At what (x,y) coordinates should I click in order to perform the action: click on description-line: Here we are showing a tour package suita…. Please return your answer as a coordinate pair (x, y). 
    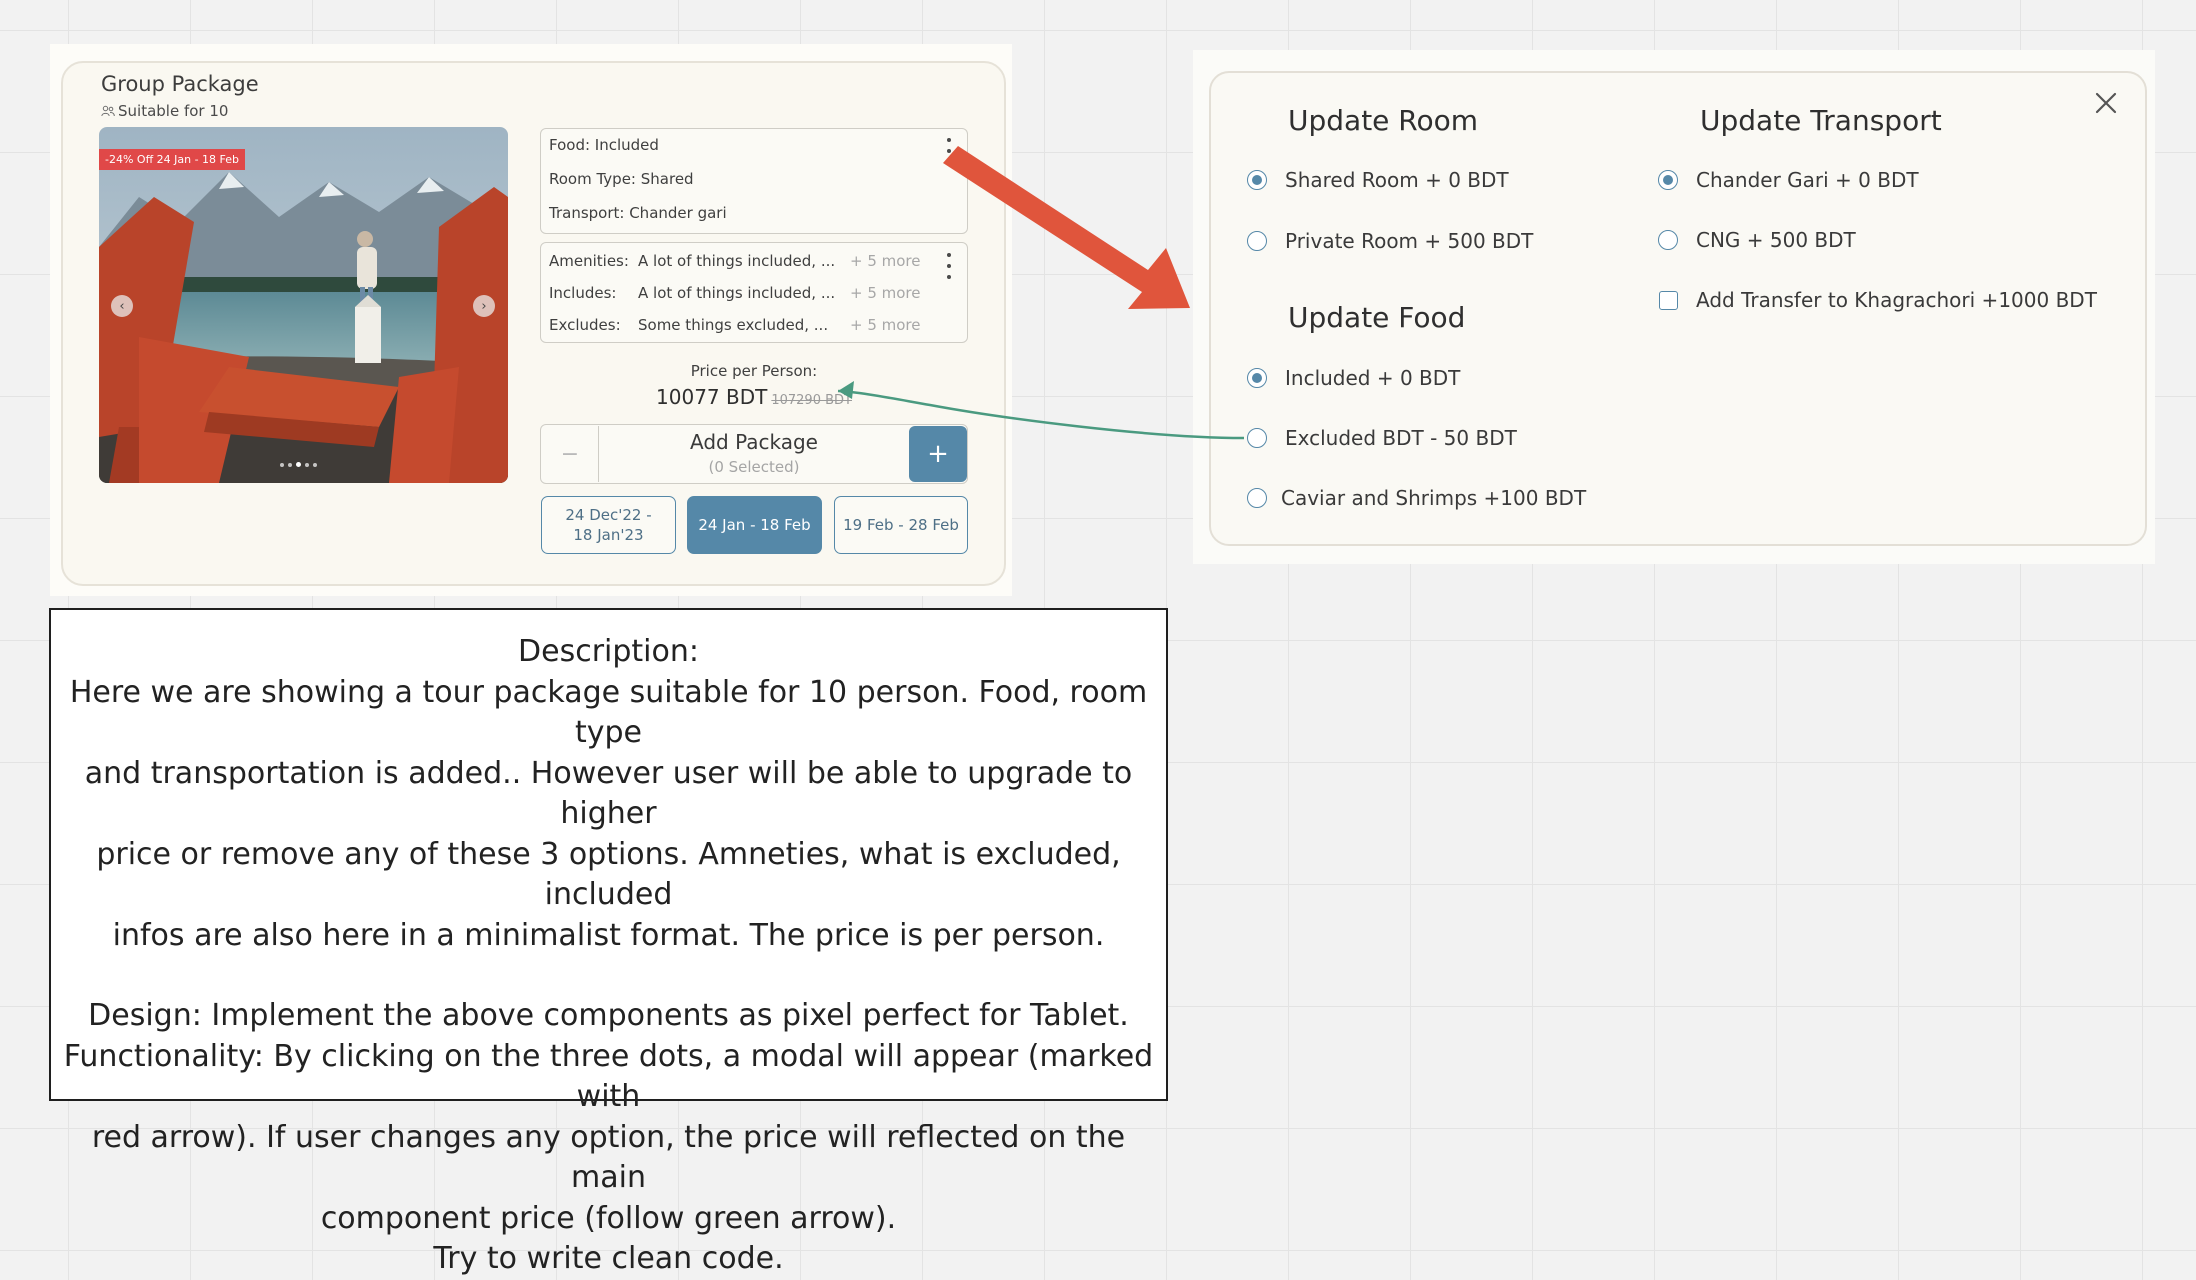
    Looking at the image, I should click on (608, 712).